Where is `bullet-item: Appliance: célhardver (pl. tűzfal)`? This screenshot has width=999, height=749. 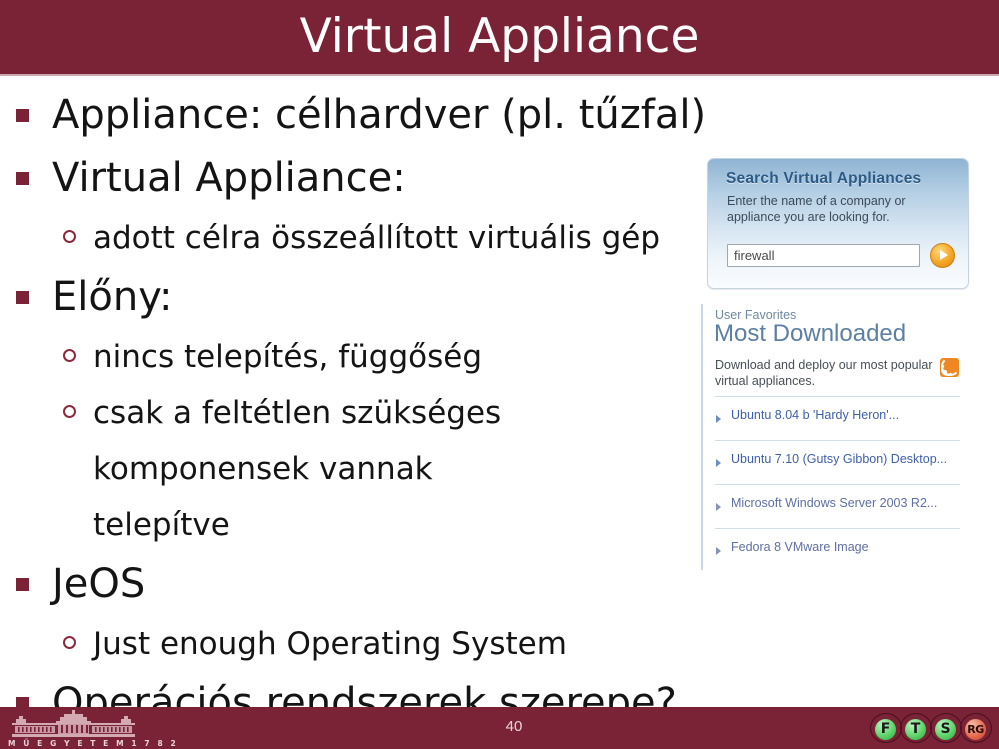
bullet-item: Appliance: célhardver (pl. tűzfal) is located at coordinates (353, 115).